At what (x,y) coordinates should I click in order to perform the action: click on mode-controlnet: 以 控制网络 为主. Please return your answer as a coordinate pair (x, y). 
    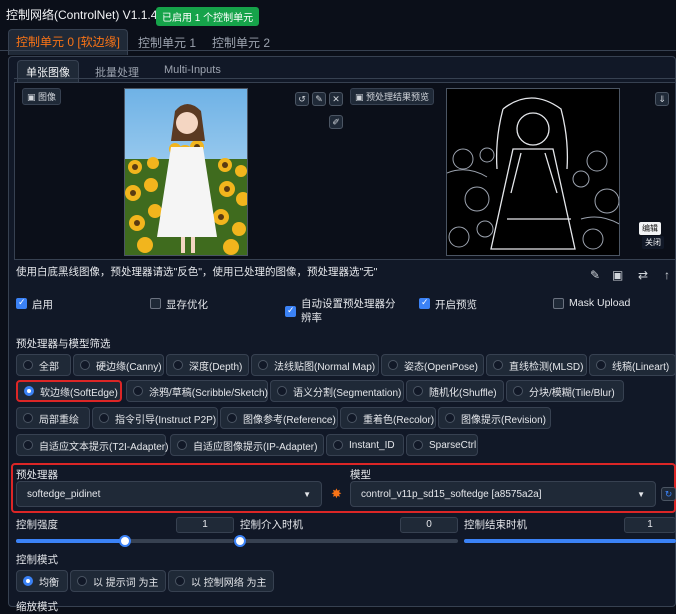
    Looking at the image, I should click on (221, 581).